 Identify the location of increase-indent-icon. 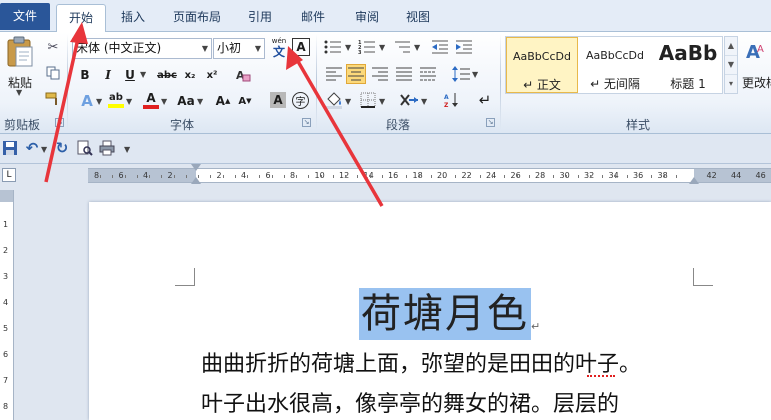
(464, 47).